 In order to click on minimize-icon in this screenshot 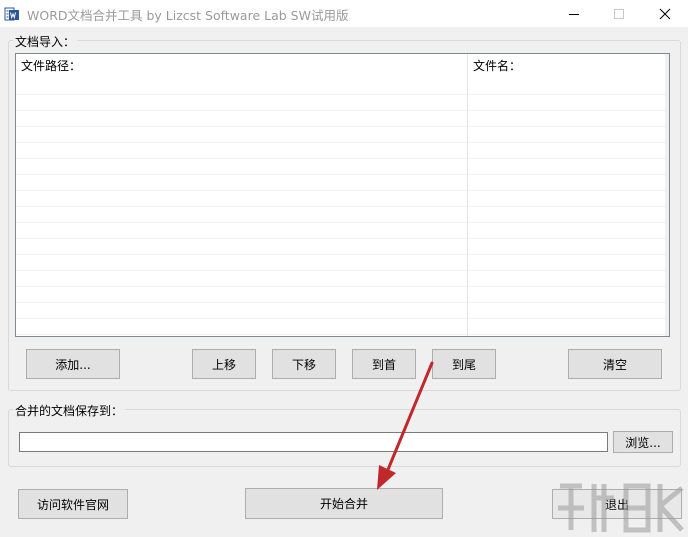, I will do `click(574, 14)`.